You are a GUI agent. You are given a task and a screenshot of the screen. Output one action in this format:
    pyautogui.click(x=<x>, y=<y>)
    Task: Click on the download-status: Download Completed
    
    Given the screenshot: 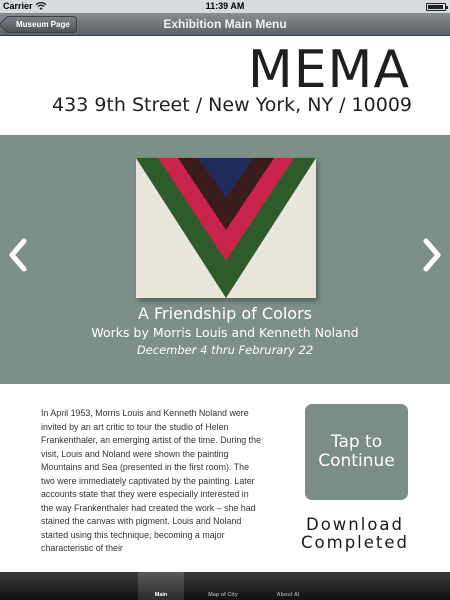 What is the action you would take?
    pyautogui.click(x=355, y=534)
    